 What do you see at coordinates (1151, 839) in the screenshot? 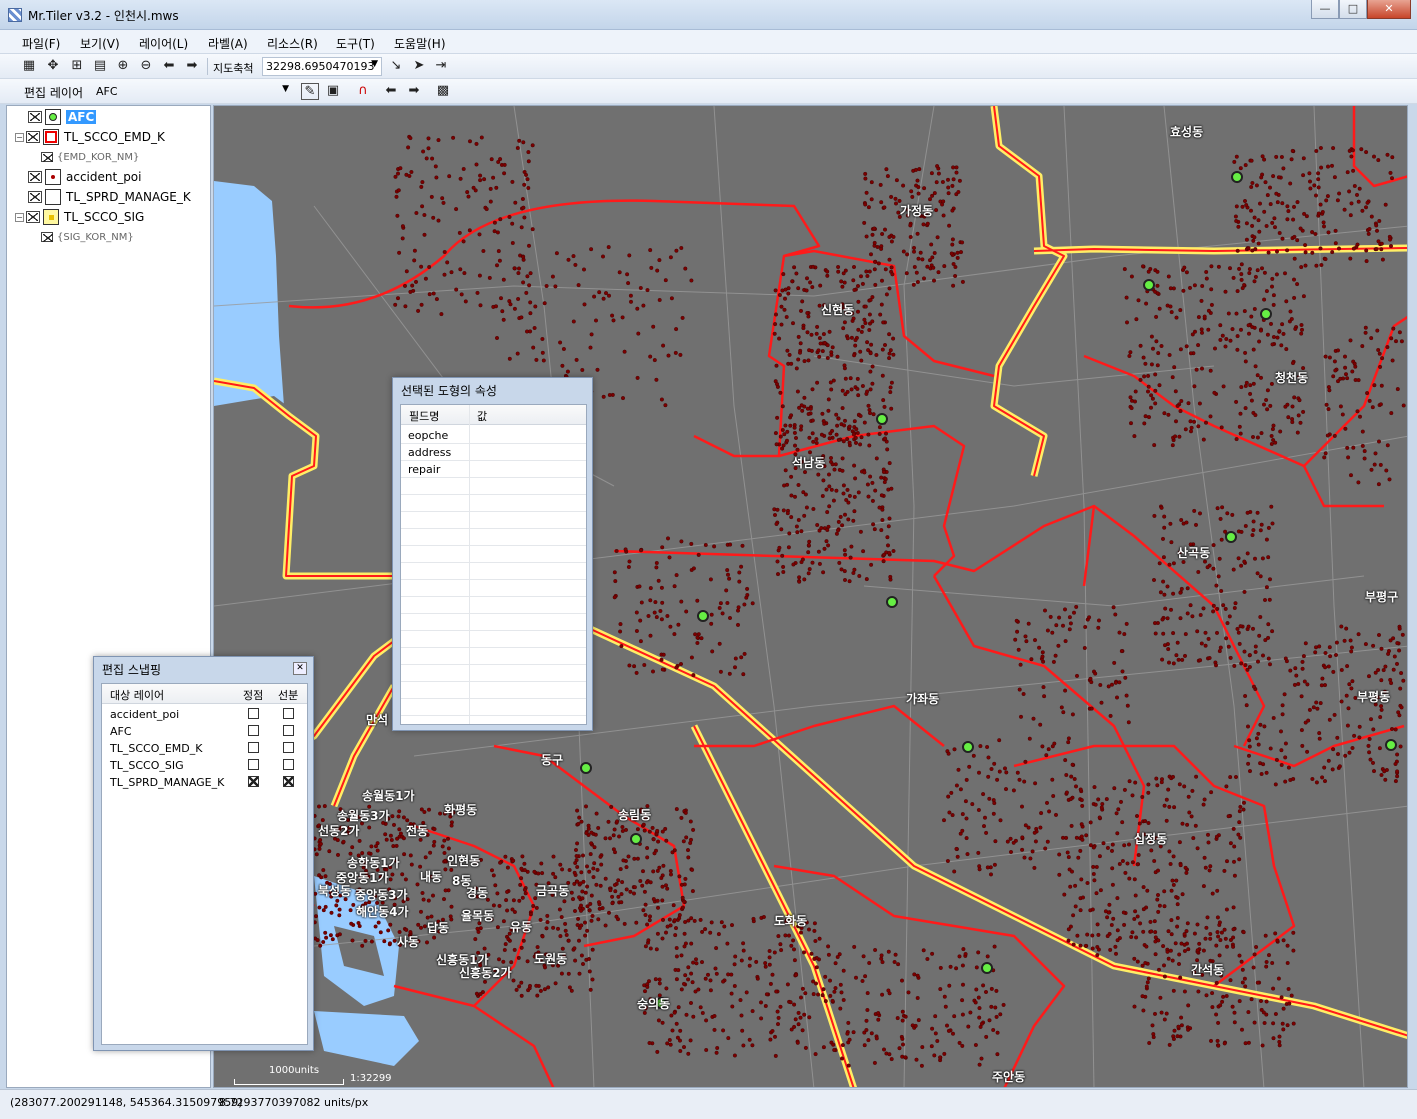
I see `map-label: 십정동` at bounding box center [1151, 839].